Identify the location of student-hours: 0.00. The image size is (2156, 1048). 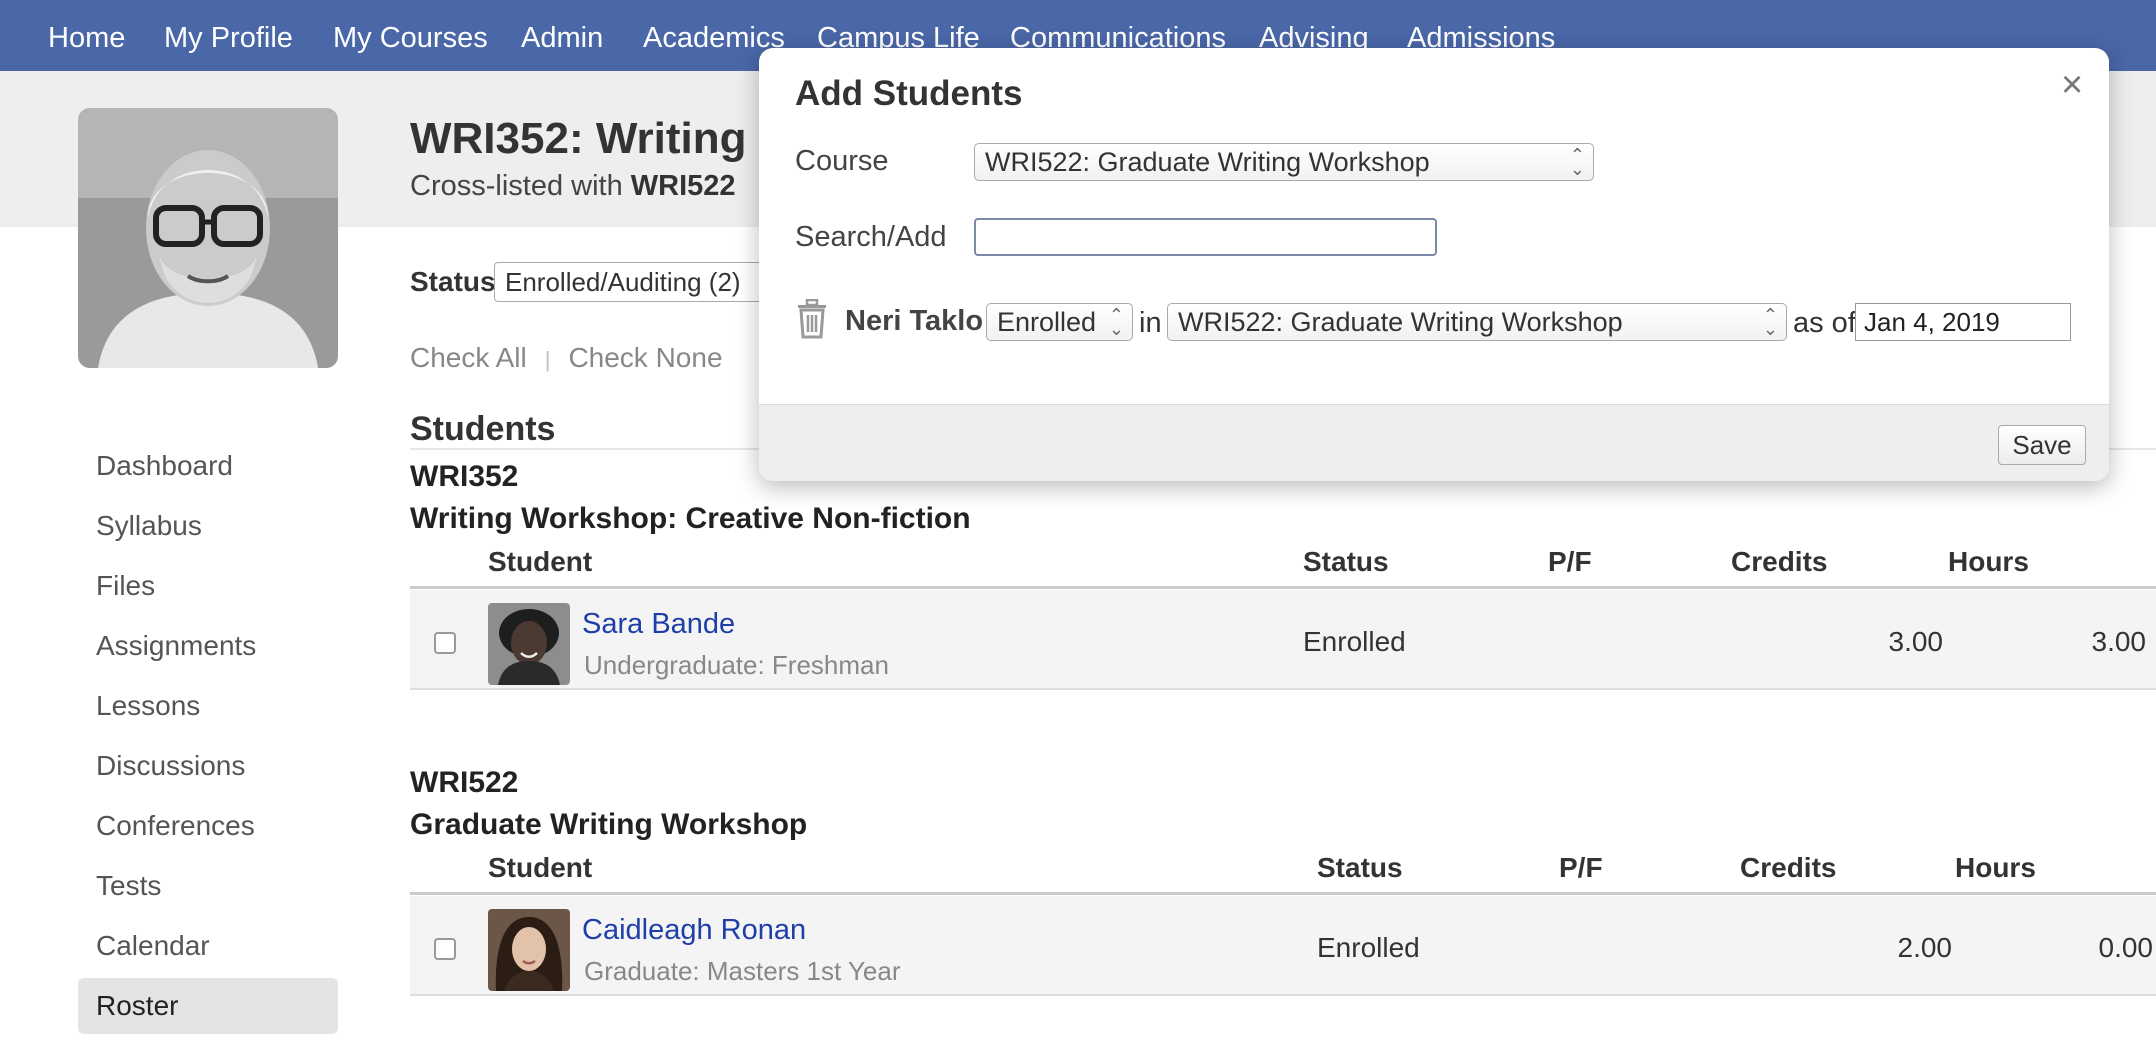
(2126, 947).